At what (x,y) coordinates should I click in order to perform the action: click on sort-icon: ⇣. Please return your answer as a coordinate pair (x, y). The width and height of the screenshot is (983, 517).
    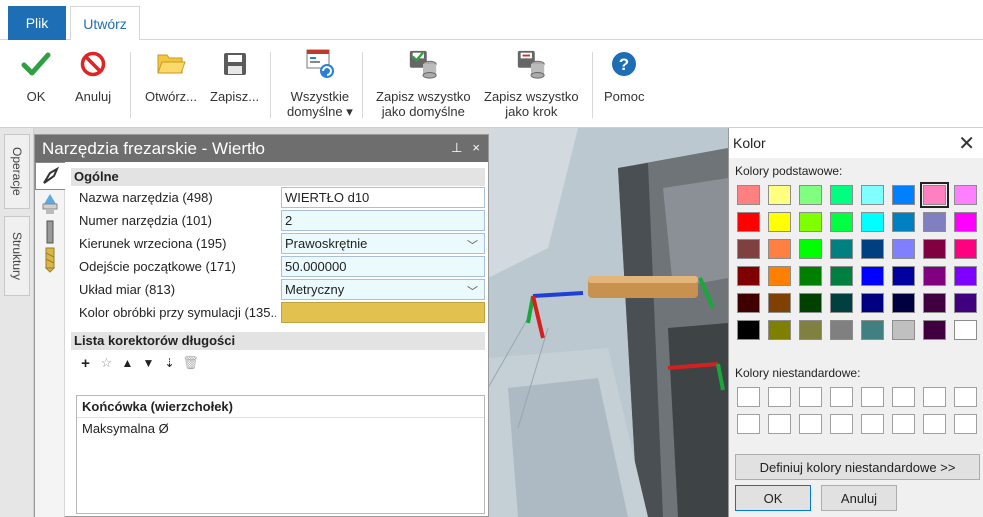
    Looking at the image, I should click on (169, 363).